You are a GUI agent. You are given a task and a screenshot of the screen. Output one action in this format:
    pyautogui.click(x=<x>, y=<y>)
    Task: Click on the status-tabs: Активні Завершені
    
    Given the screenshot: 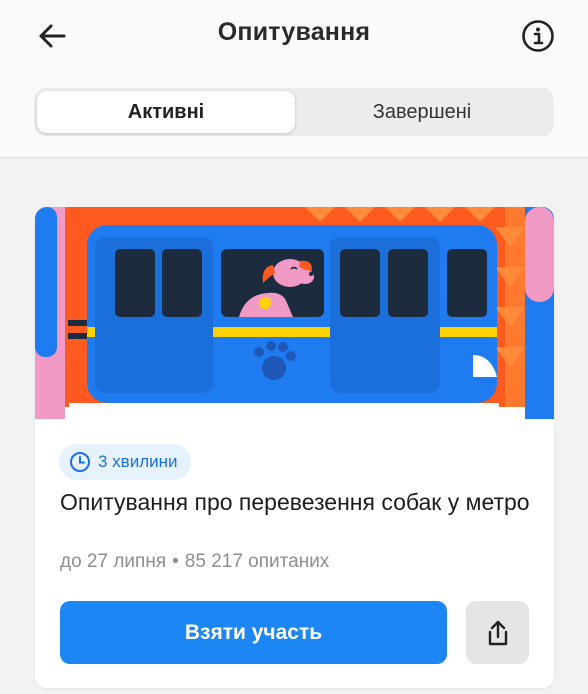 What is the action you would take?
    pyautogui.click(x=294, y=112)
    